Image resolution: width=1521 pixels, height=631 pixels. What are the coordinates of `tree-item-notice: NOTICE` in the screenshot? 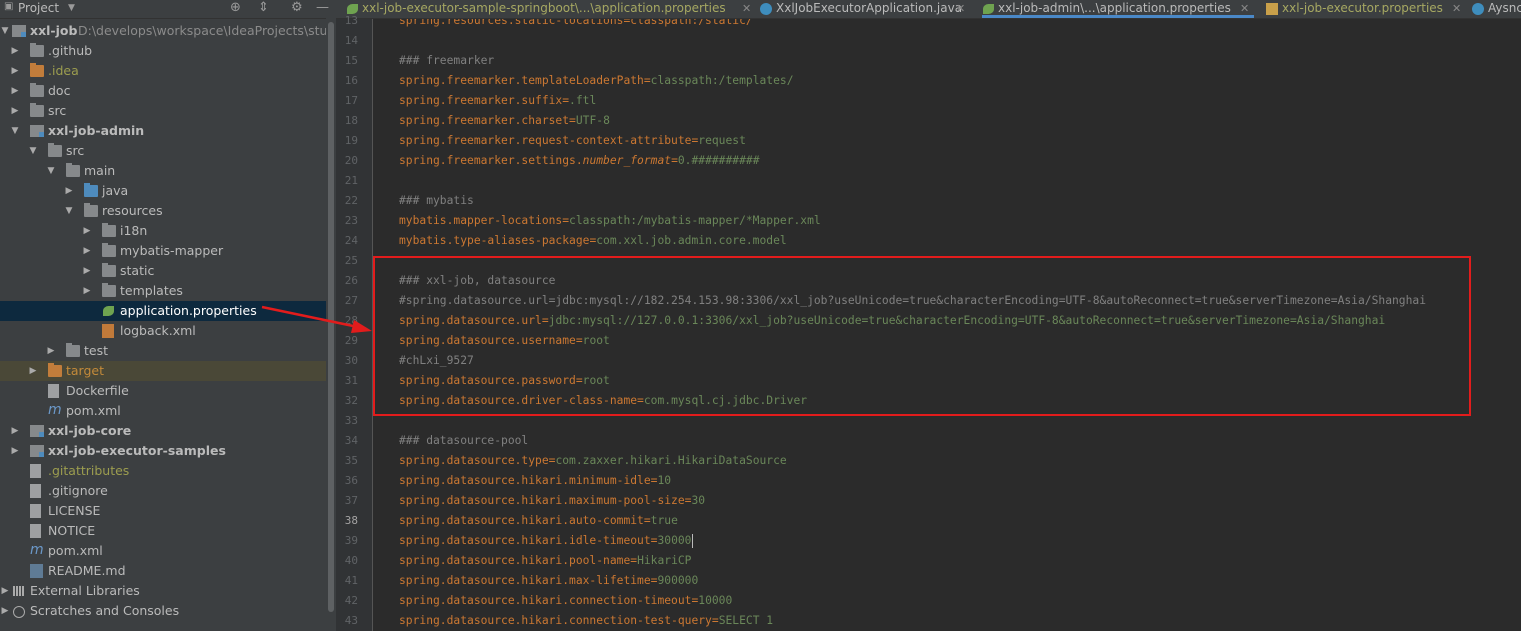 It's located at (168, 531).